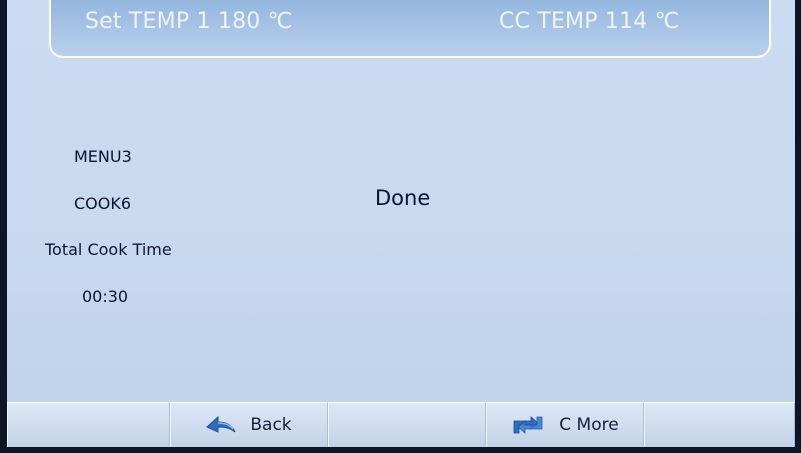 The height and width of the screenshot is (453, 801). I want to click on cycle-arrows-icon, so click(528, 425).